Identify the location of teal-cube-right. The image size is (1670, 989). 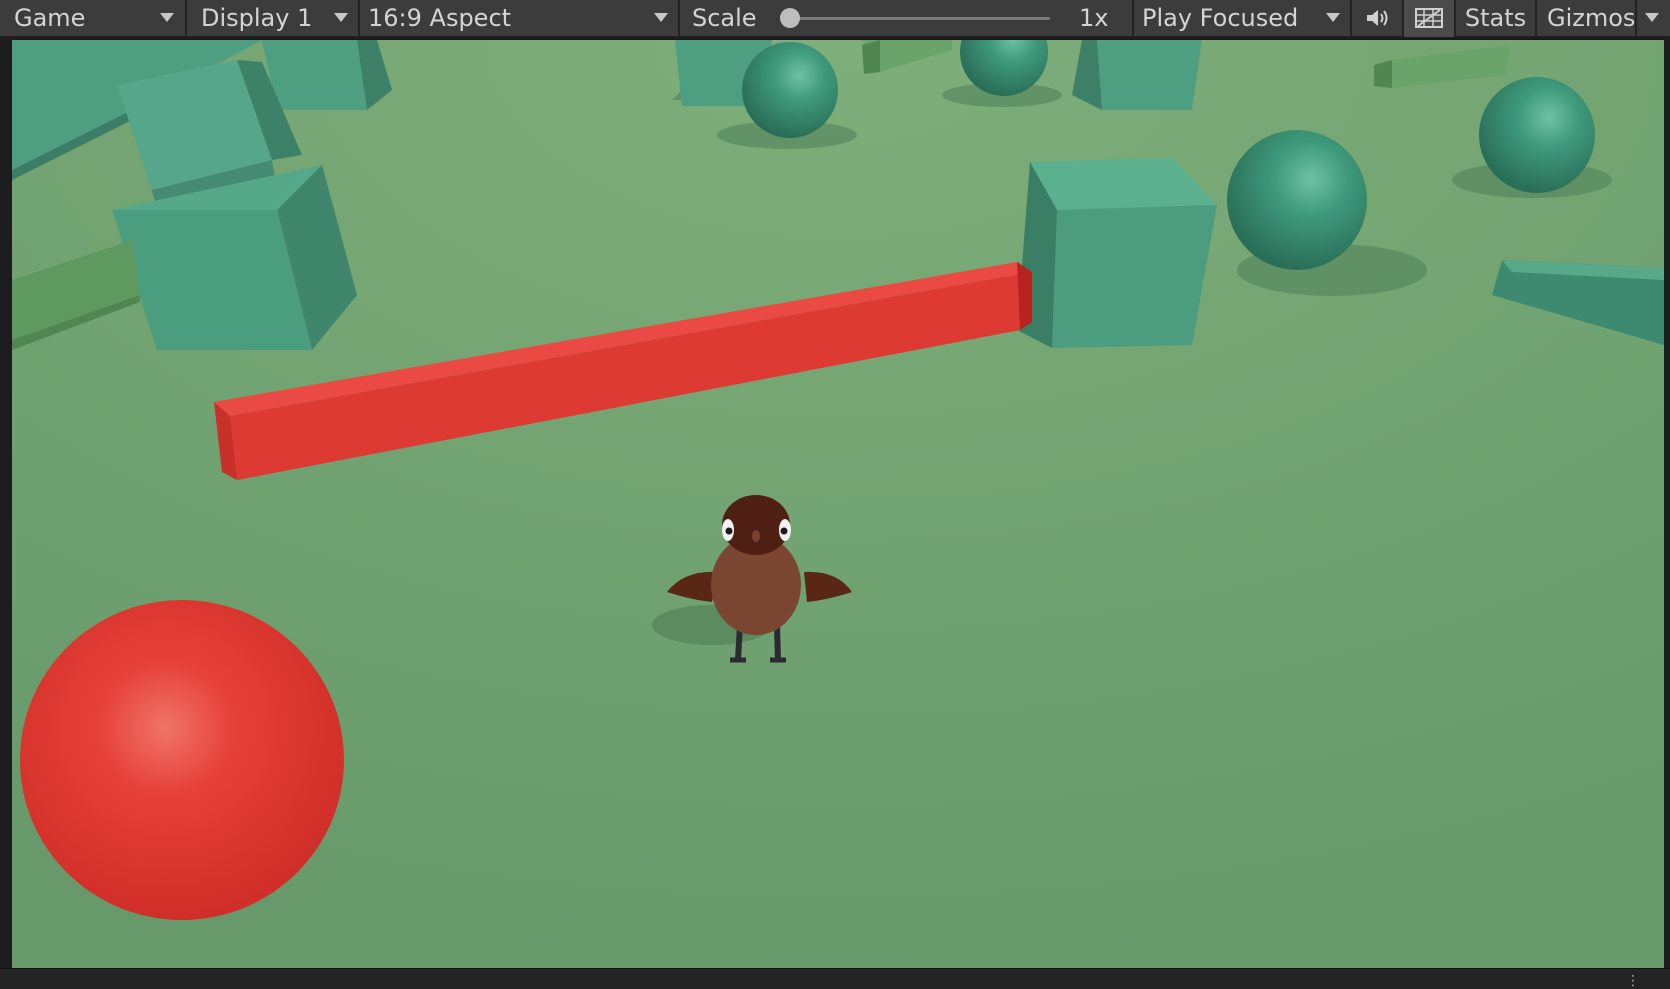
(1117, 253).